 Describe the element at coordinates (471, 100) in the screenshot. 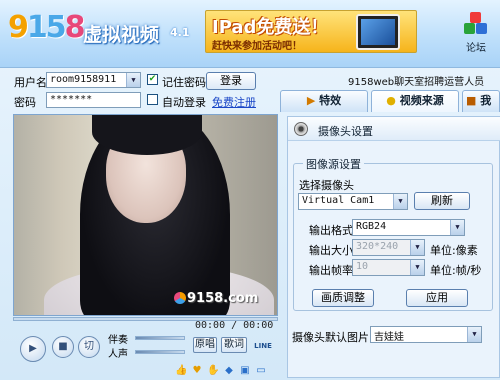

I see `book-icon: ■` at that location.